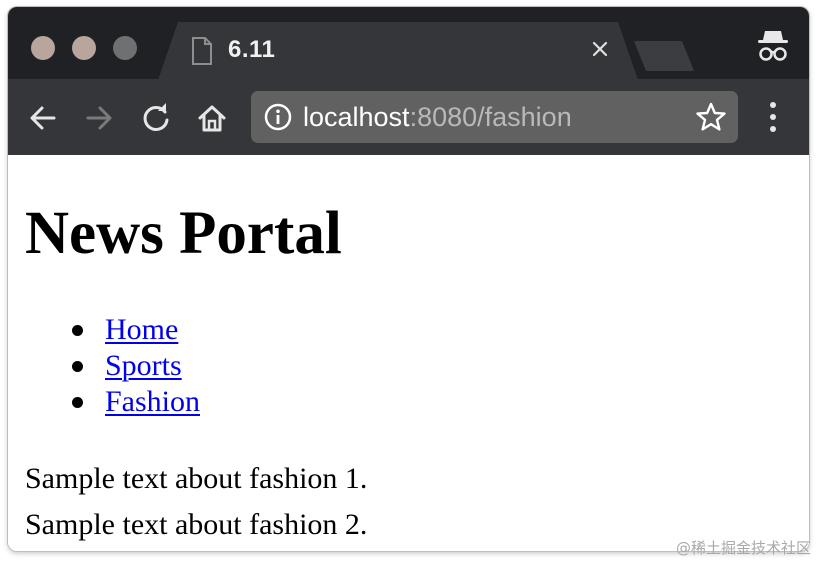 The image size is (817, 562). I want to click on back-arrow-icon, so click(43, 118).